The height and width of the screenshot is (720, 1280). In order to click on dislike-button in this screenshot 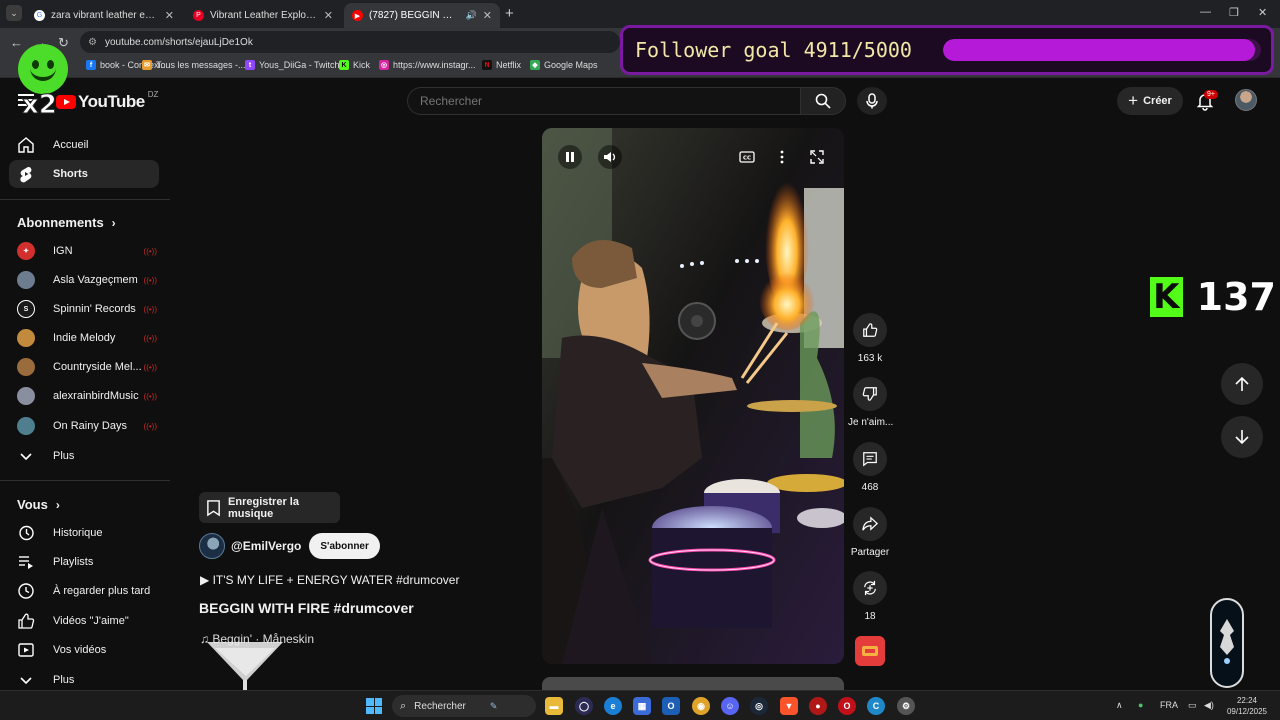, I will do `click(870, 394)`.